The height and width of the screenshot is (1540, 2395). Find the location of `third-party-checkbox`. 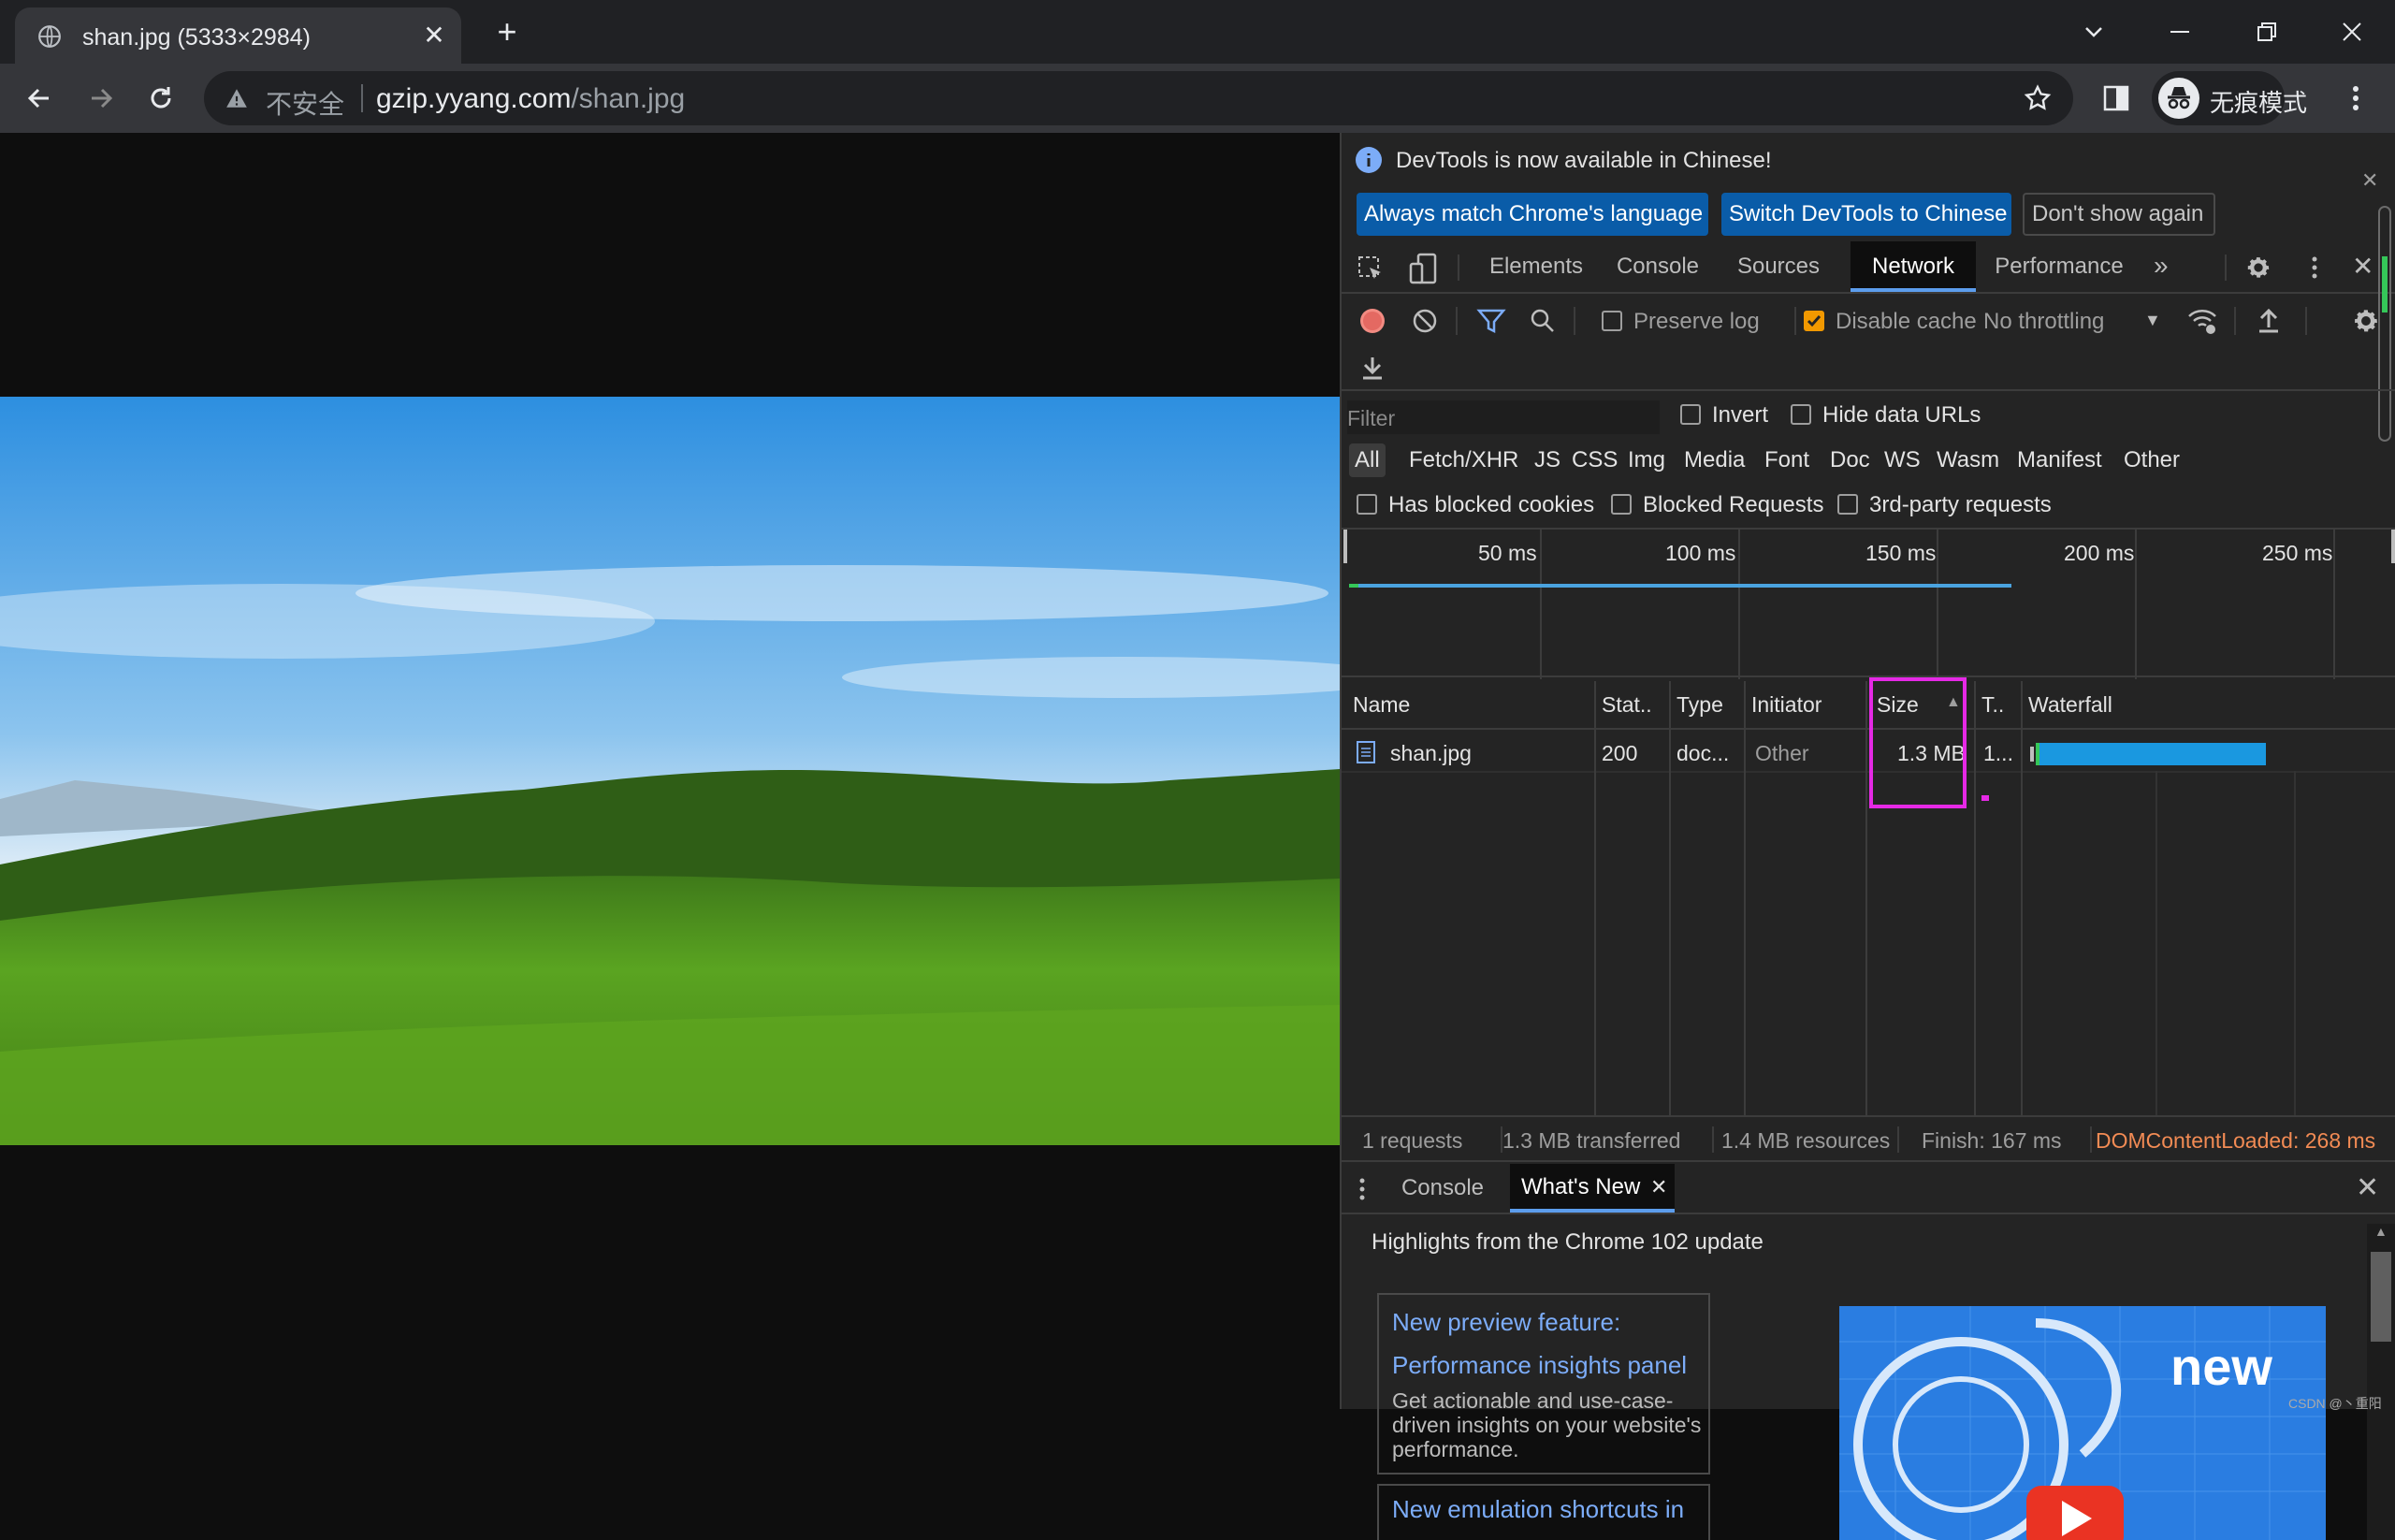

third-party-checkbox is located at coordinates (1847, 505).